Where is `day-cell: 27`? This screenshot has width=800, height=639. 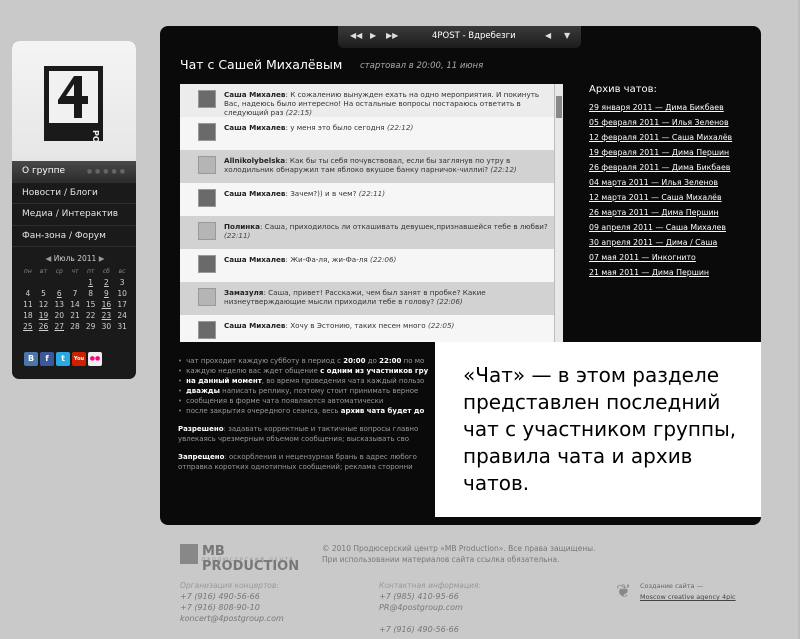 day-cell: 27 is located at coordinates (59, 326).